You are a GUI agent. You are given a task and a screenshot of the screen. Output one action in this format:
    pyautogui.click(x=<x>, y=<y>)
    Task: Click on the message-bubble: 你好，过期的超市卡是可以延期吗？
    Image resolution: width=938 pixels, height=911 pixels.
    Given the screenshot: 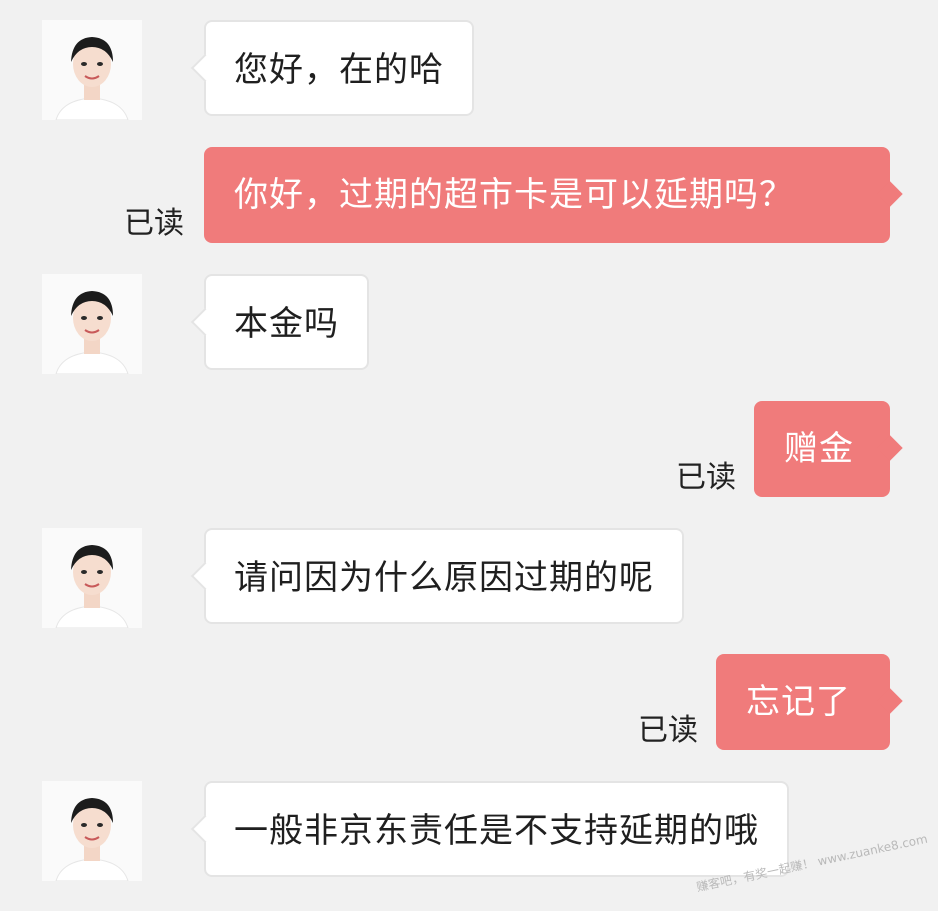 What is the action you would take?
    pyautogui.click(x=553, y=195)
    